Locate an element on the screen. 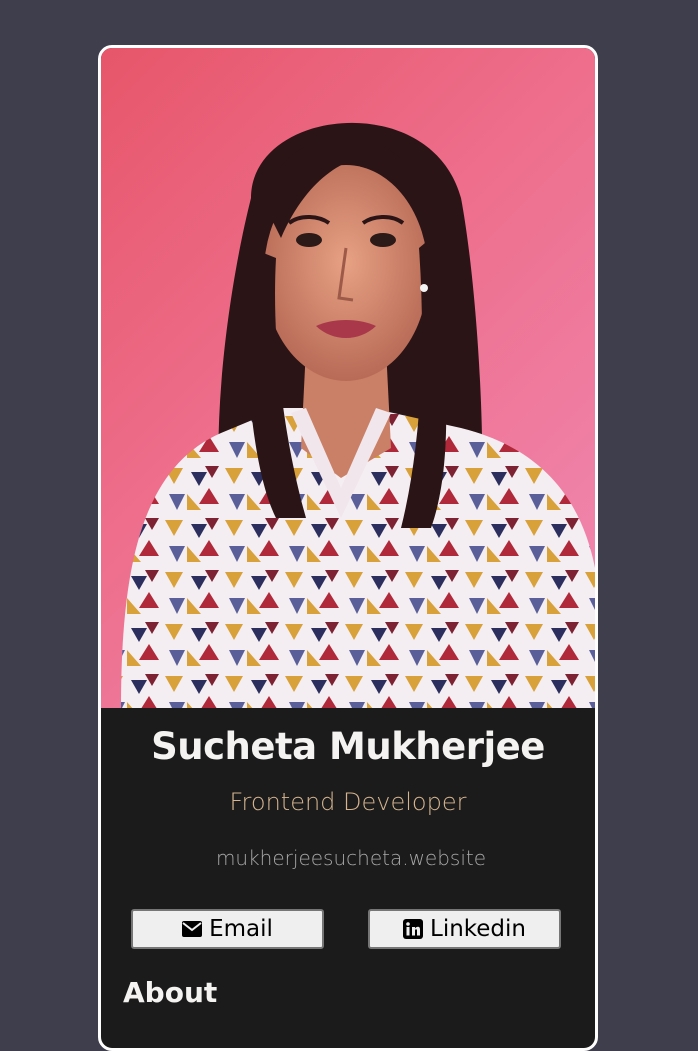 This screenshot has width=698, height=1051. envelope-icon is located at coordinates (192, 929).